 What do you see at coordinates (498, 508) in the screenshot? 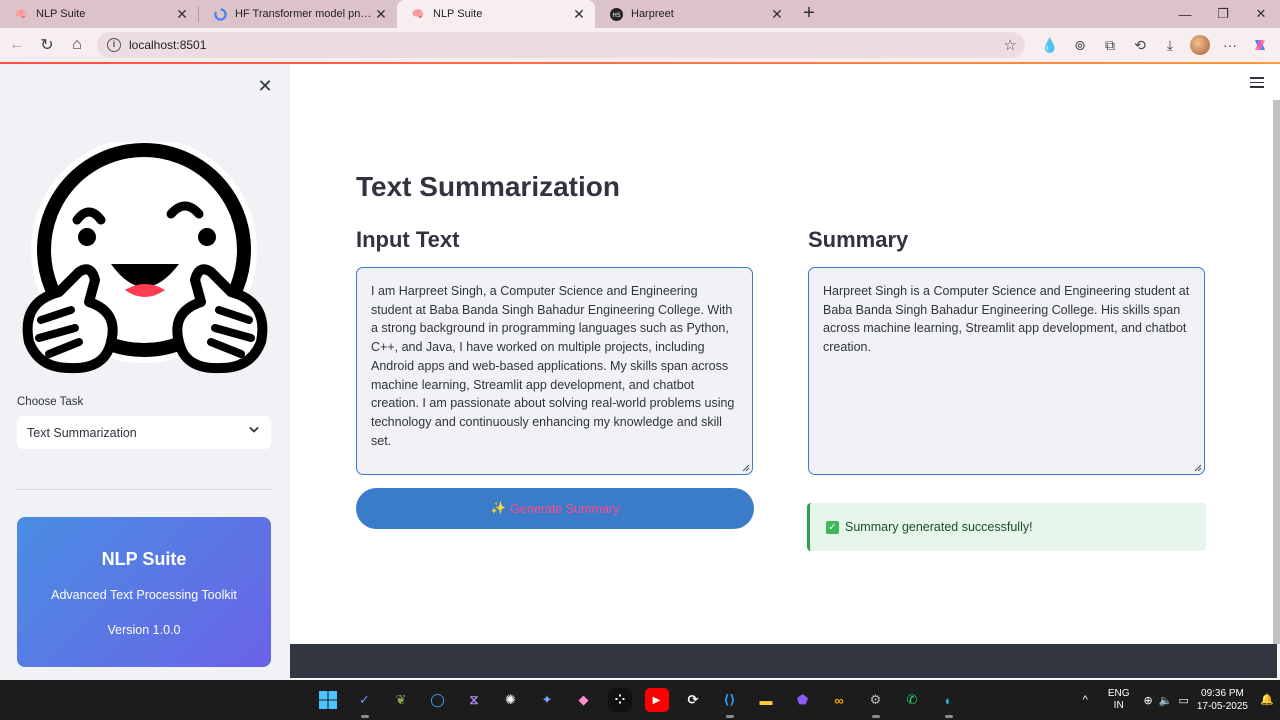
I see `sparkles-icon: ✨` at bounding box center [498, 508].